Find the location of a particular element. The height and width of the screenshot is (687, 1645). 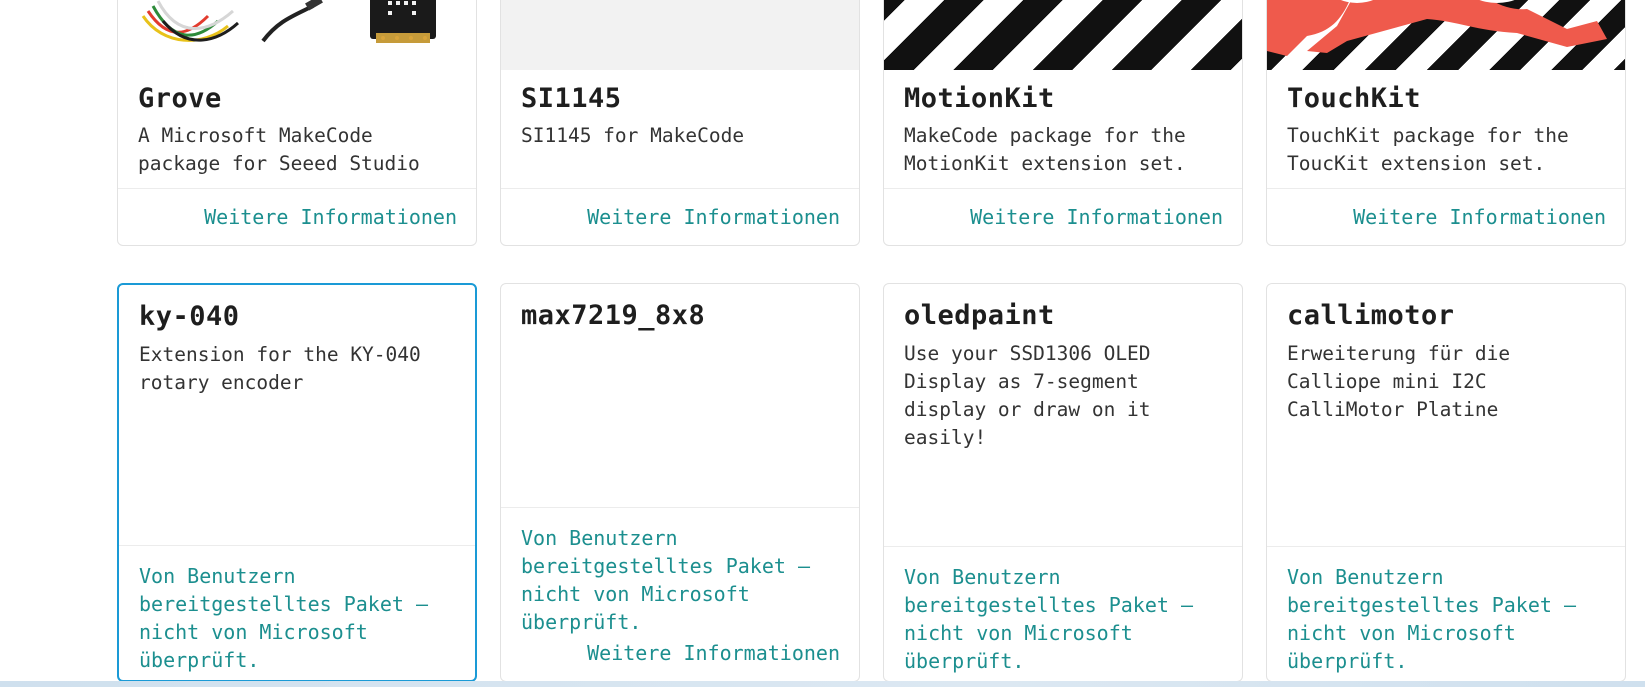

touchkit-shapes-image is located at coordinates (1446, 35).